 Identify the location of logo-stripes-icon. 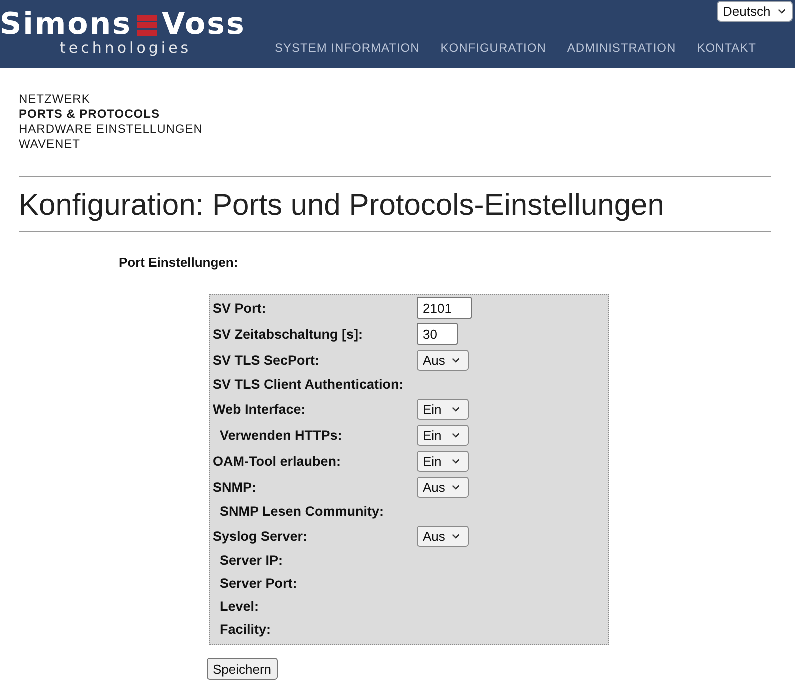
(146, 25).